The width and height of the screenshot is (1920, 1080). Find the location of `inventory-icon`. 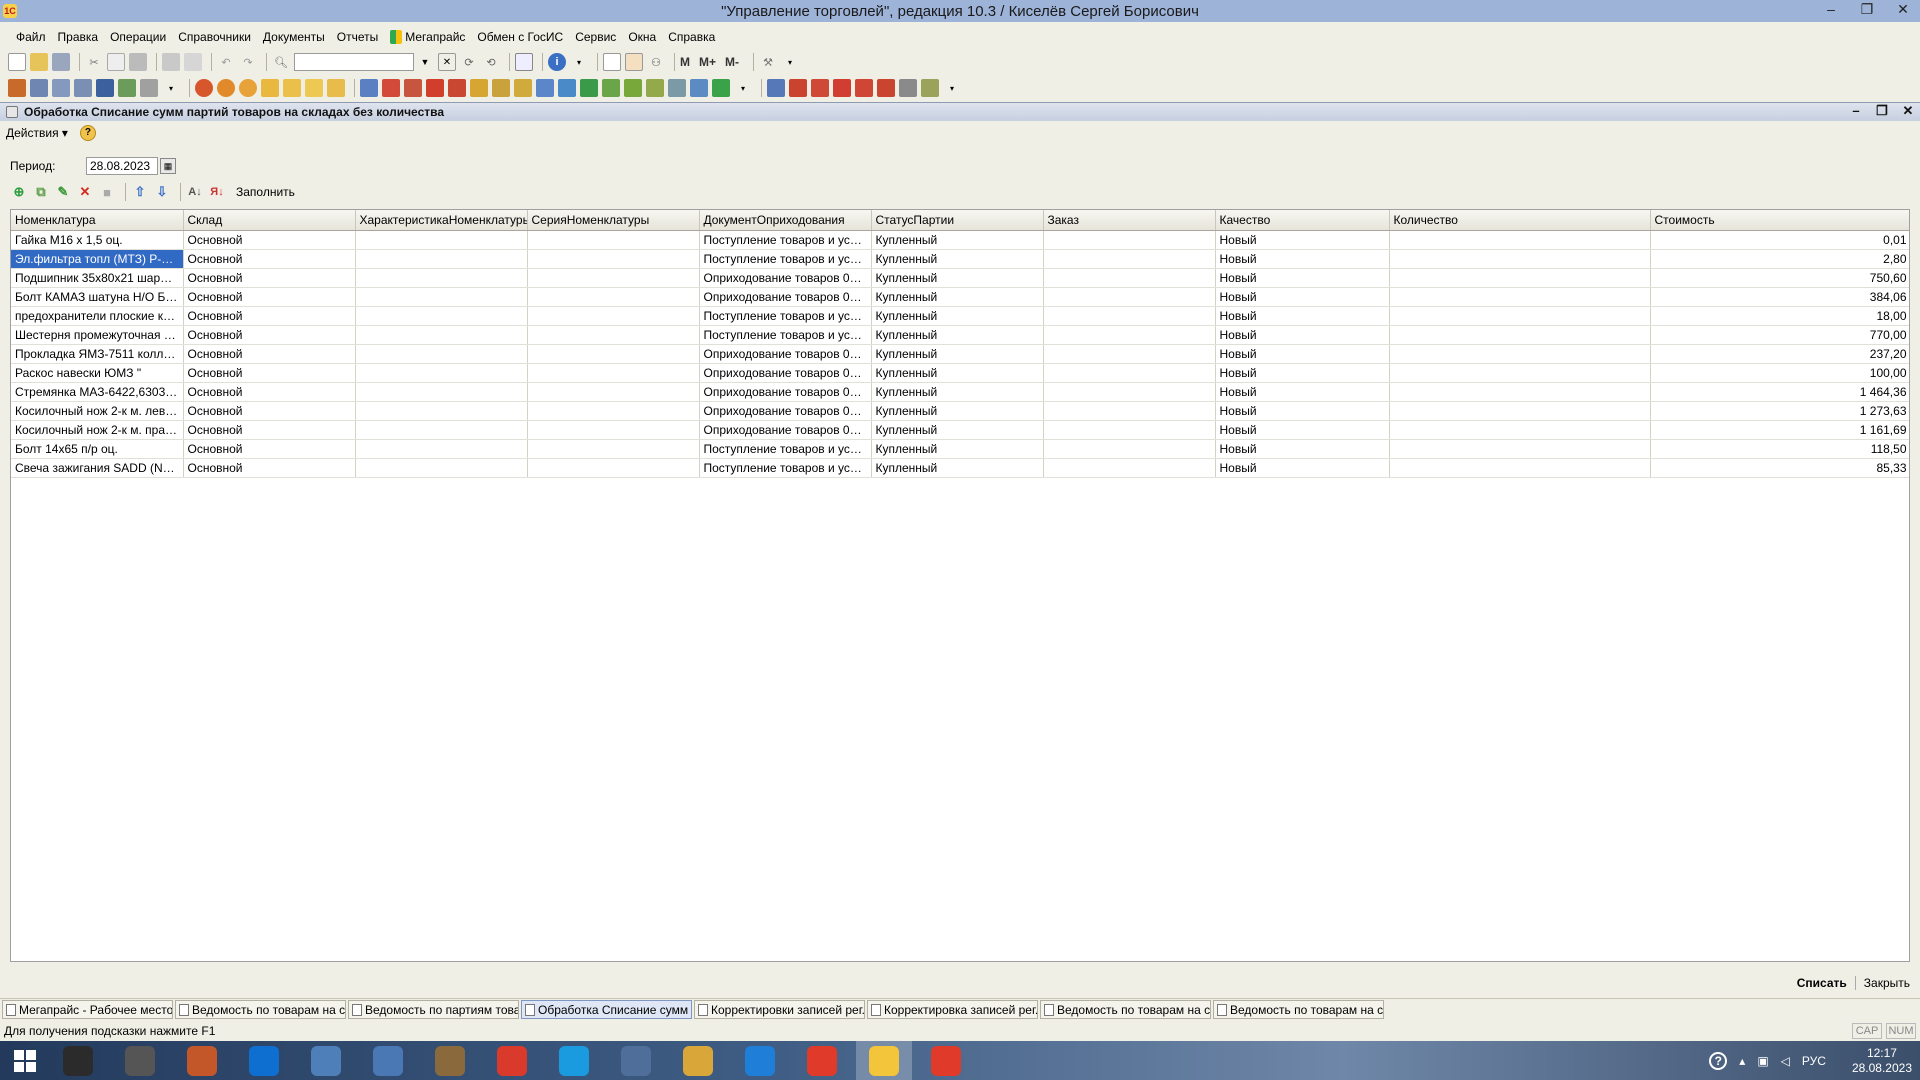

inventory-icon is located at coordinates (479, 88).